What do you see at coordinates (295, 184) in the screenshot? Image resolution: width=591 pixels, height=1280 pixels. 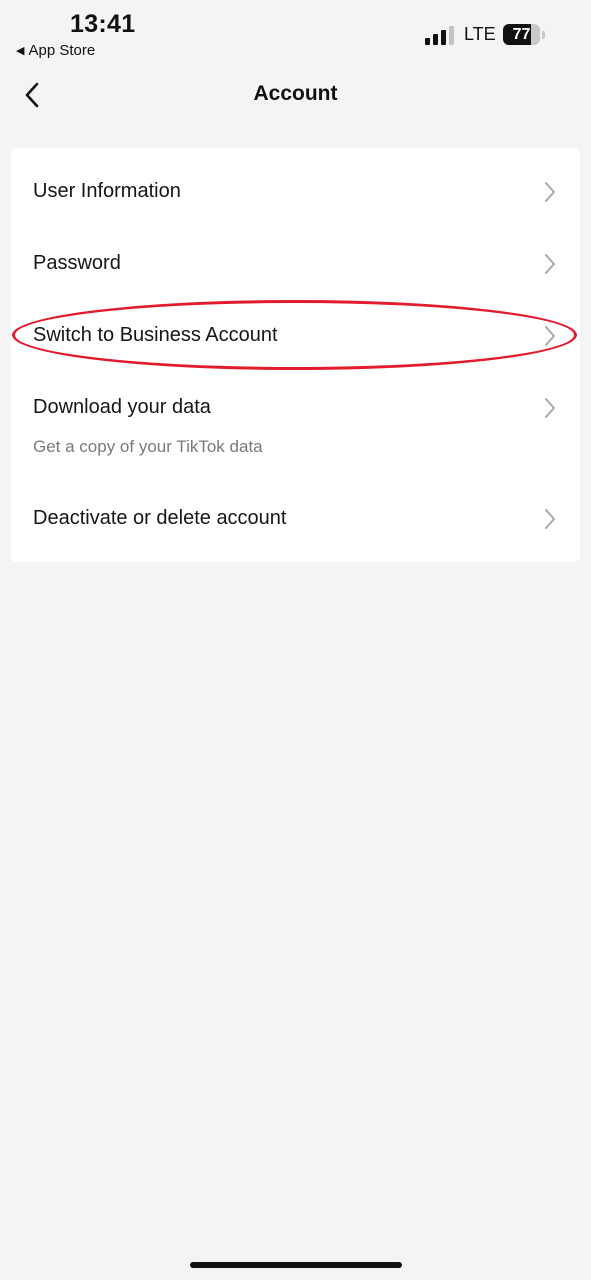 I see `menu-item-user-information: User Information` at bounding box center [295, 184].